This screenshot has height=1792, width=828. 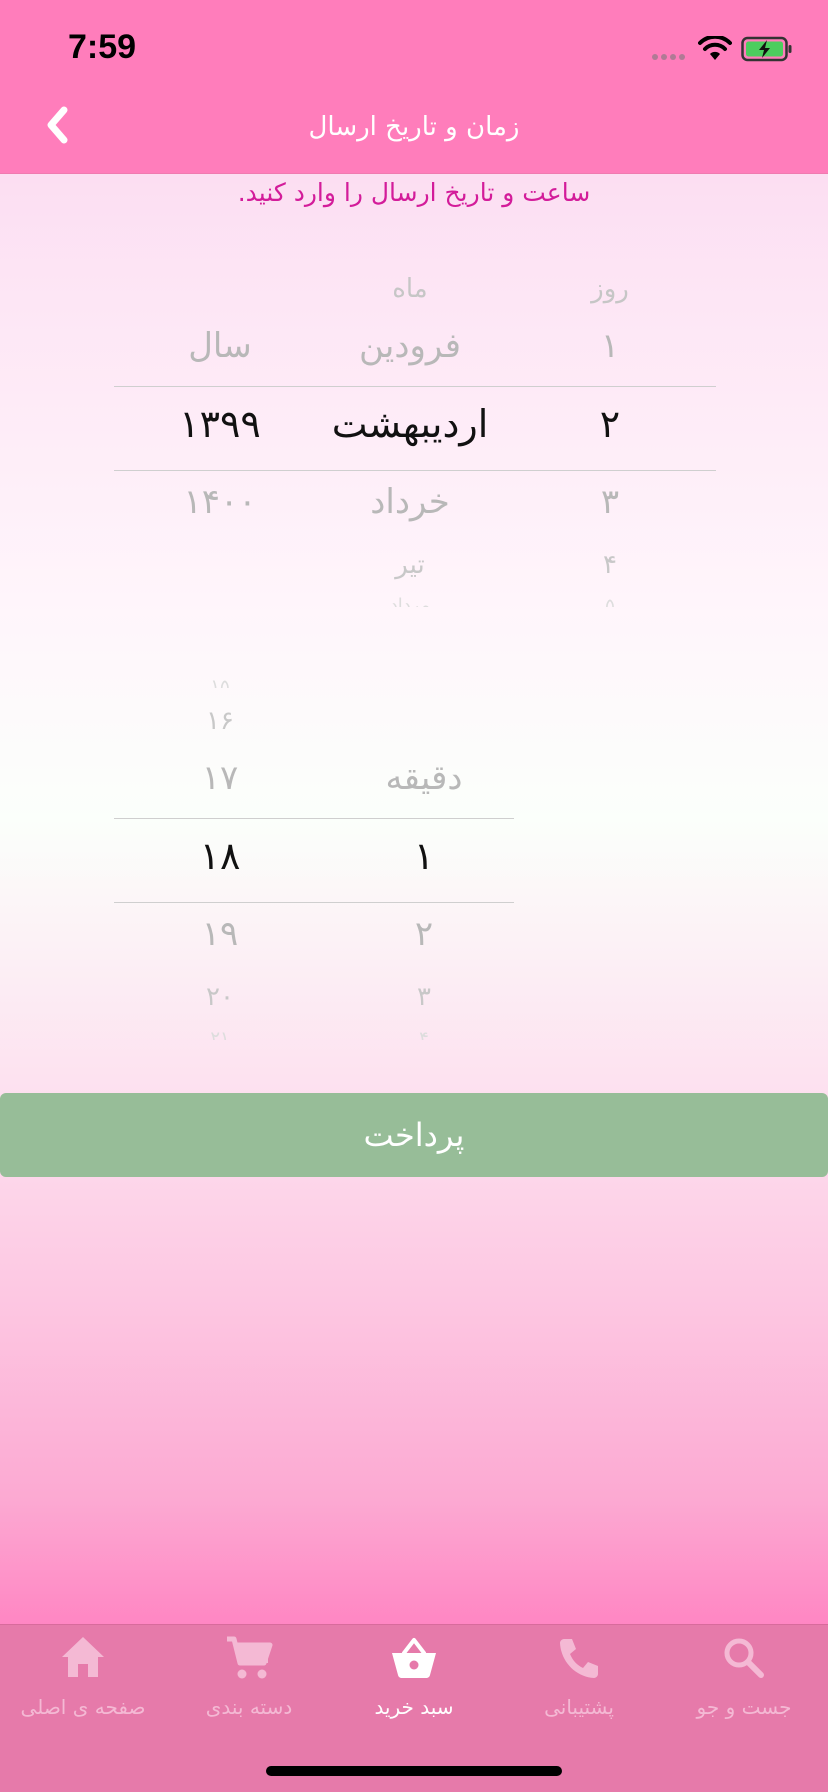 I want to click on tab-search: جست و جو, so click(x=744, y=1675).